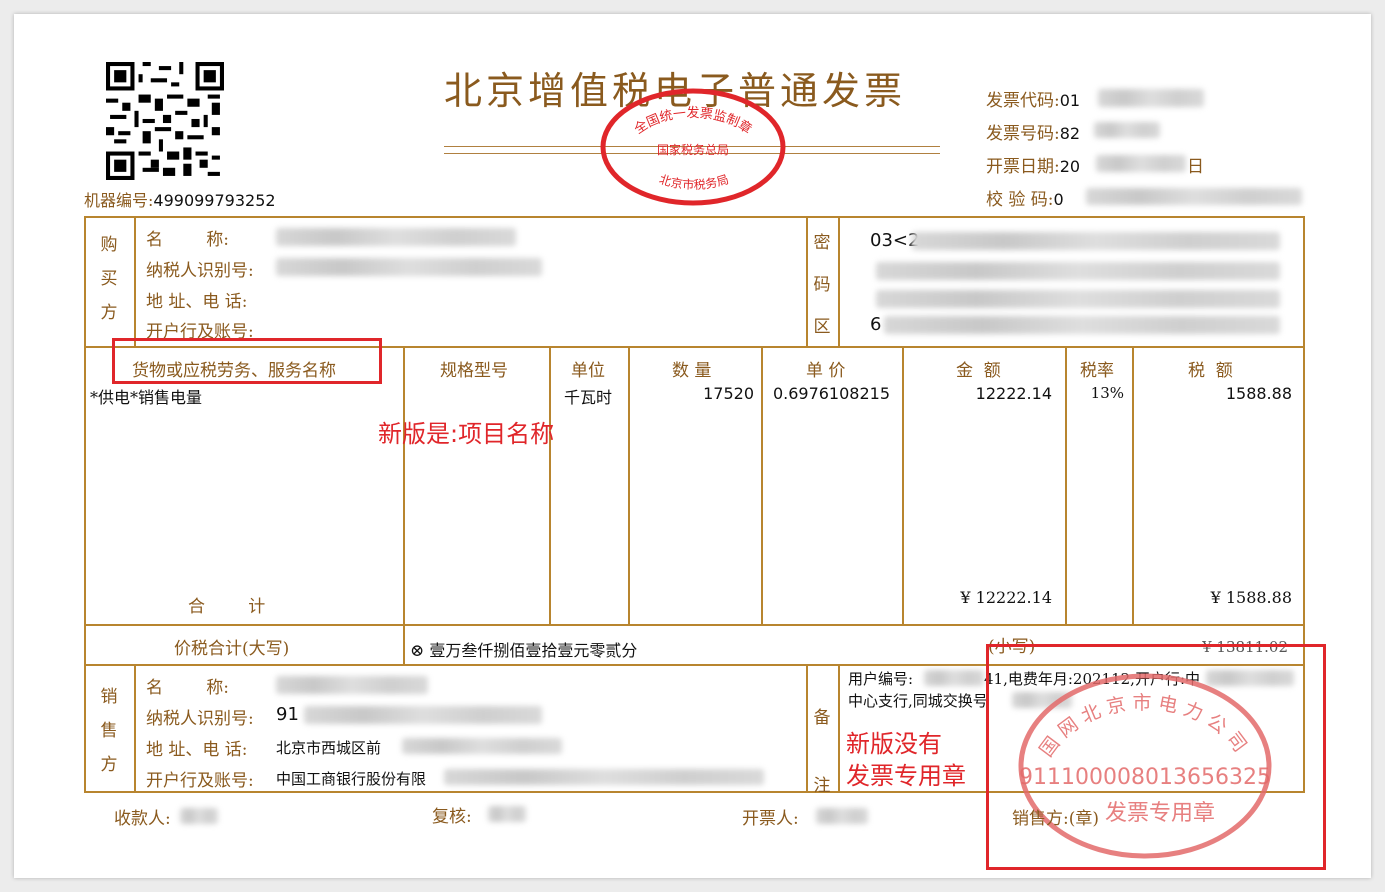 The image size is (1385, 892). What do you see at coordinates (692, 371) in the screenshot?
I see `col-header-qty: 数 量` at bounding box center [692, 371].